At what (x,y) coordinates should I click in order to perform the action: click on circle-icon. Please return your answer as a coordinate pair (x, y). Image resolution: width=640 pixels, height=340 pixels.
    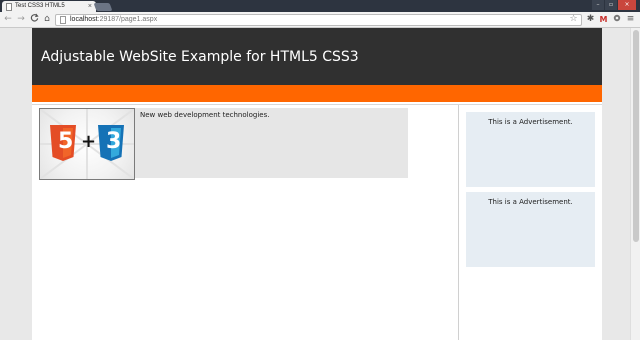
    Looking at the image, I should click on (616, 18).